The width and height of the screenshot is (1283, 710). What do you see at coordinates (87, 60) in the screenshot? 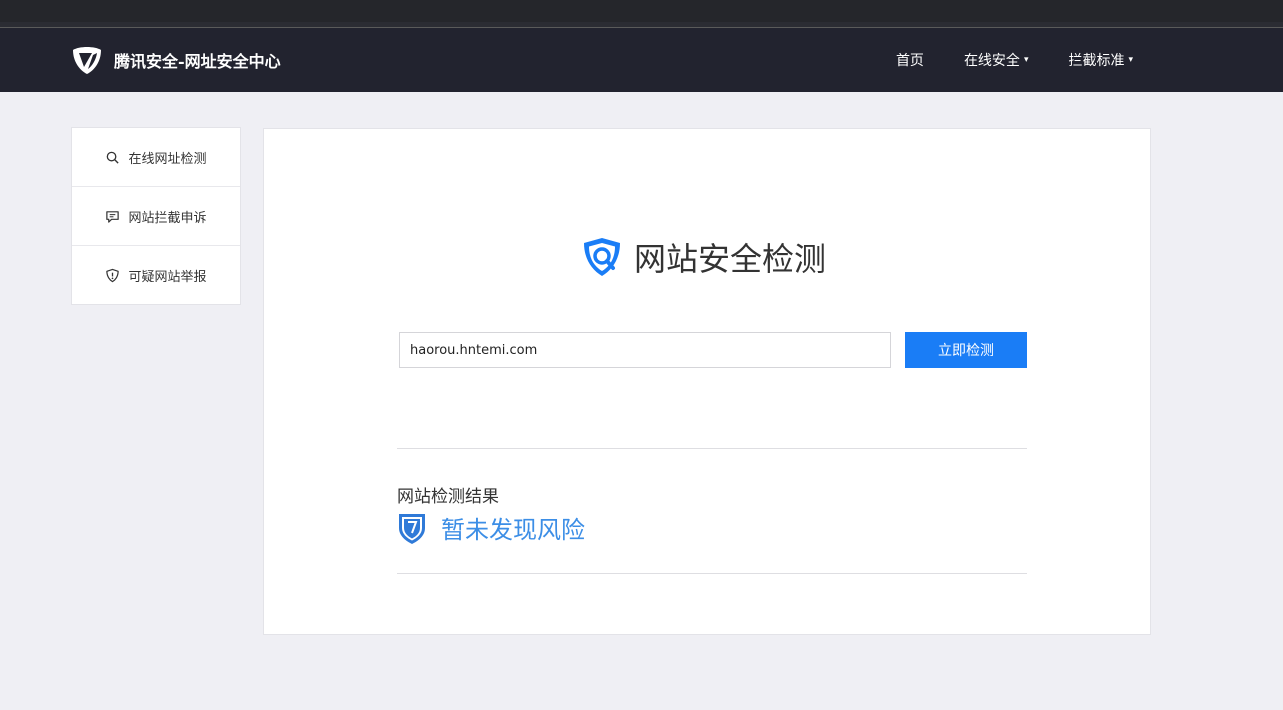
I see `tencent-security-logo-icon` at bounding box center [87, 60].